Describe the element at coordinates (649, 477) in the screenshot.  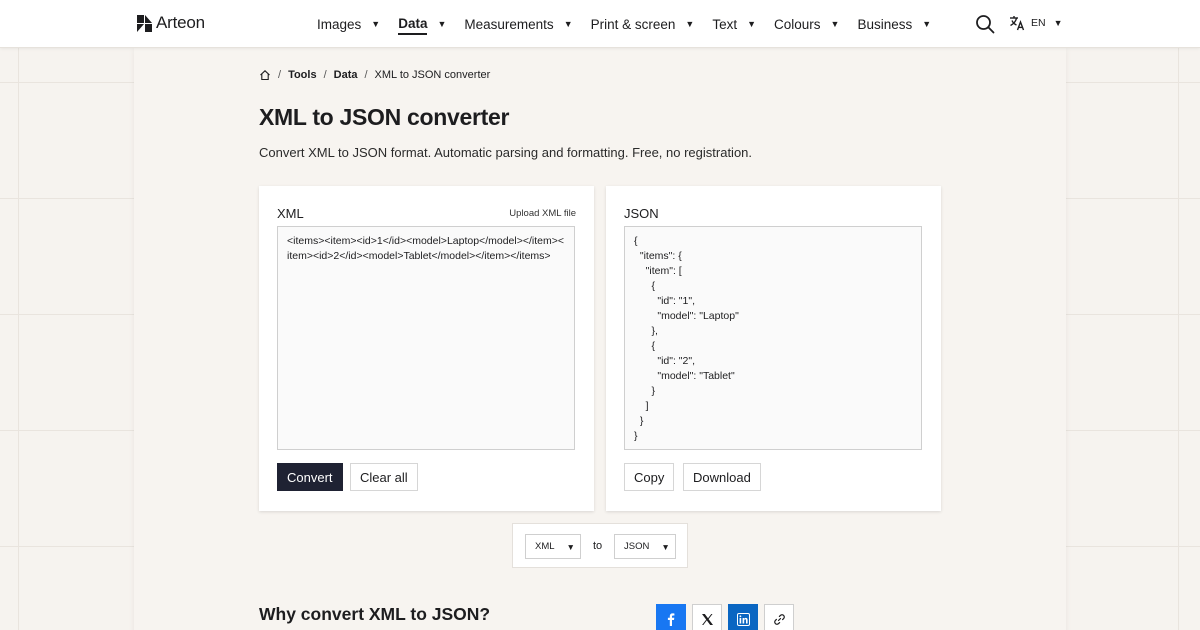
I see `copy-button: Copy` at that location.